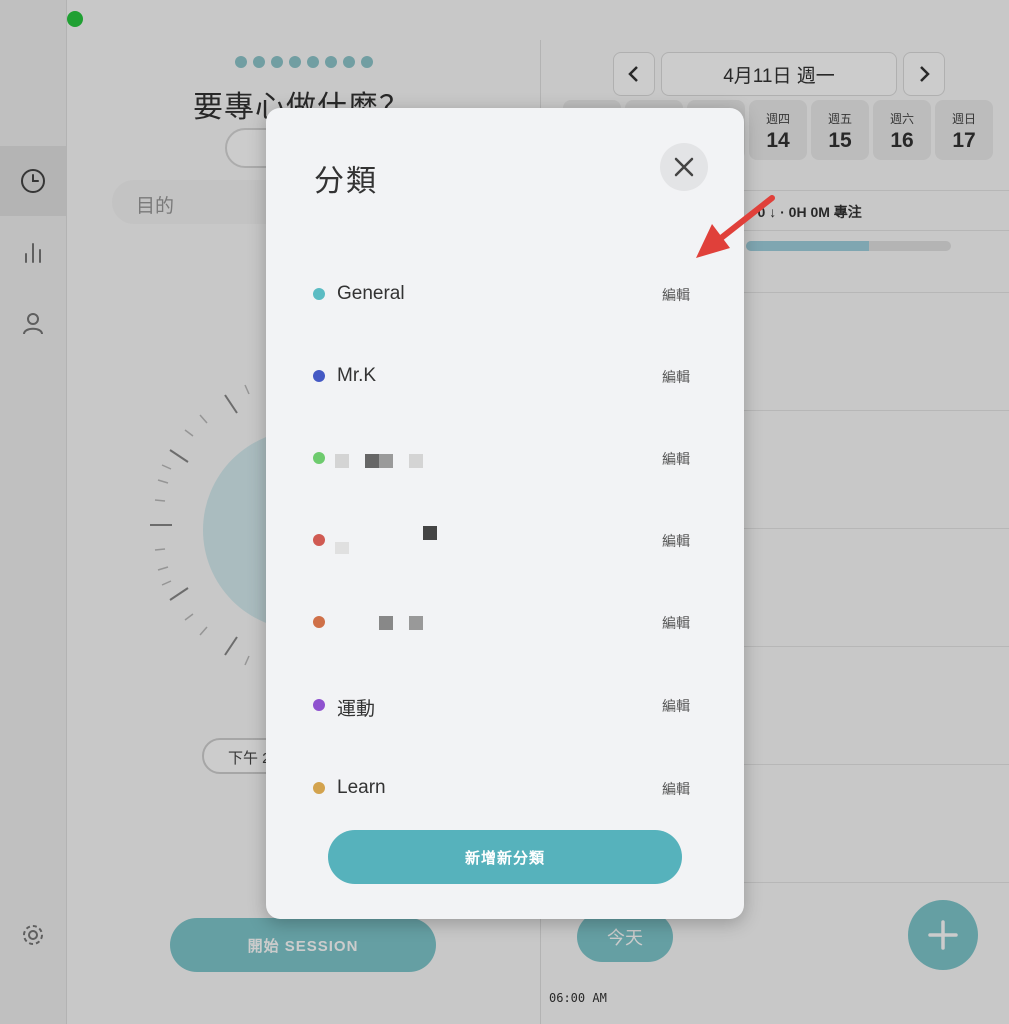 The height and width of the screenshot is (1024, 1009). I want to click on close-icon, so click(684, 167).